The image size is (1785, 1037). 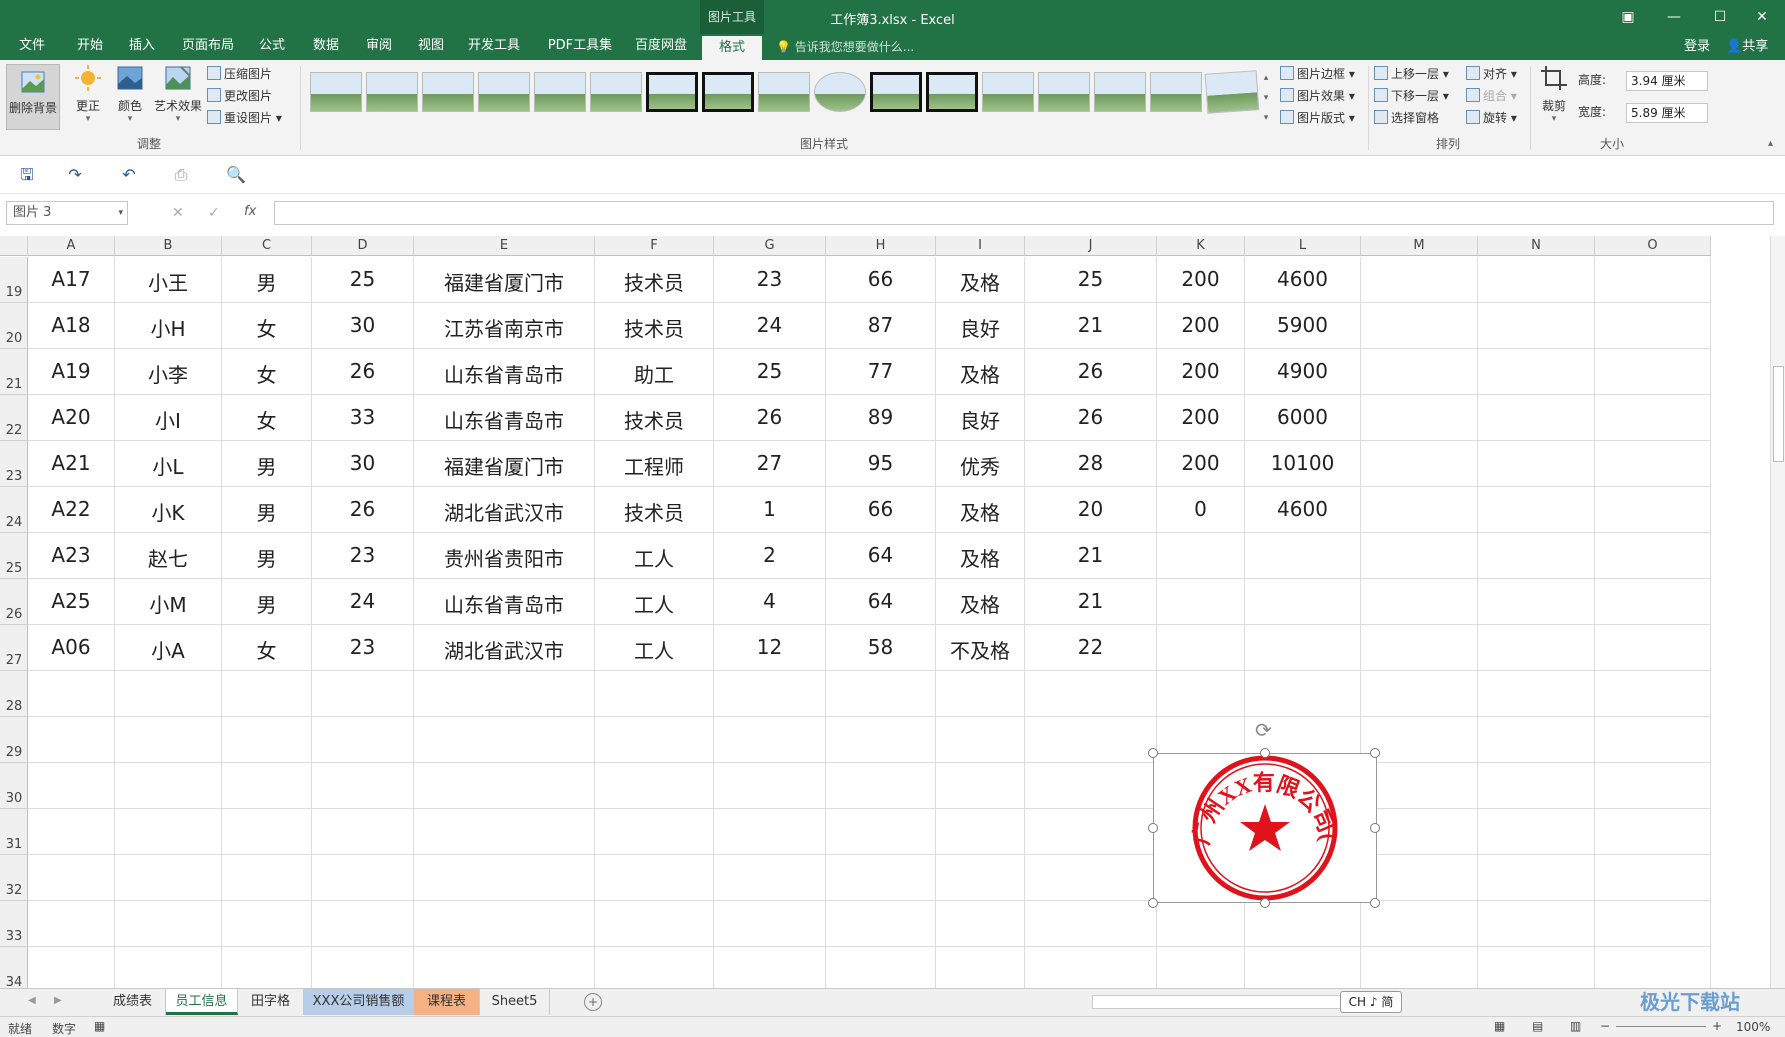 What do you see at coordinates (71, 602) in the screenshot?
I see `table-cell: A25` at bounding box center [71, 602].